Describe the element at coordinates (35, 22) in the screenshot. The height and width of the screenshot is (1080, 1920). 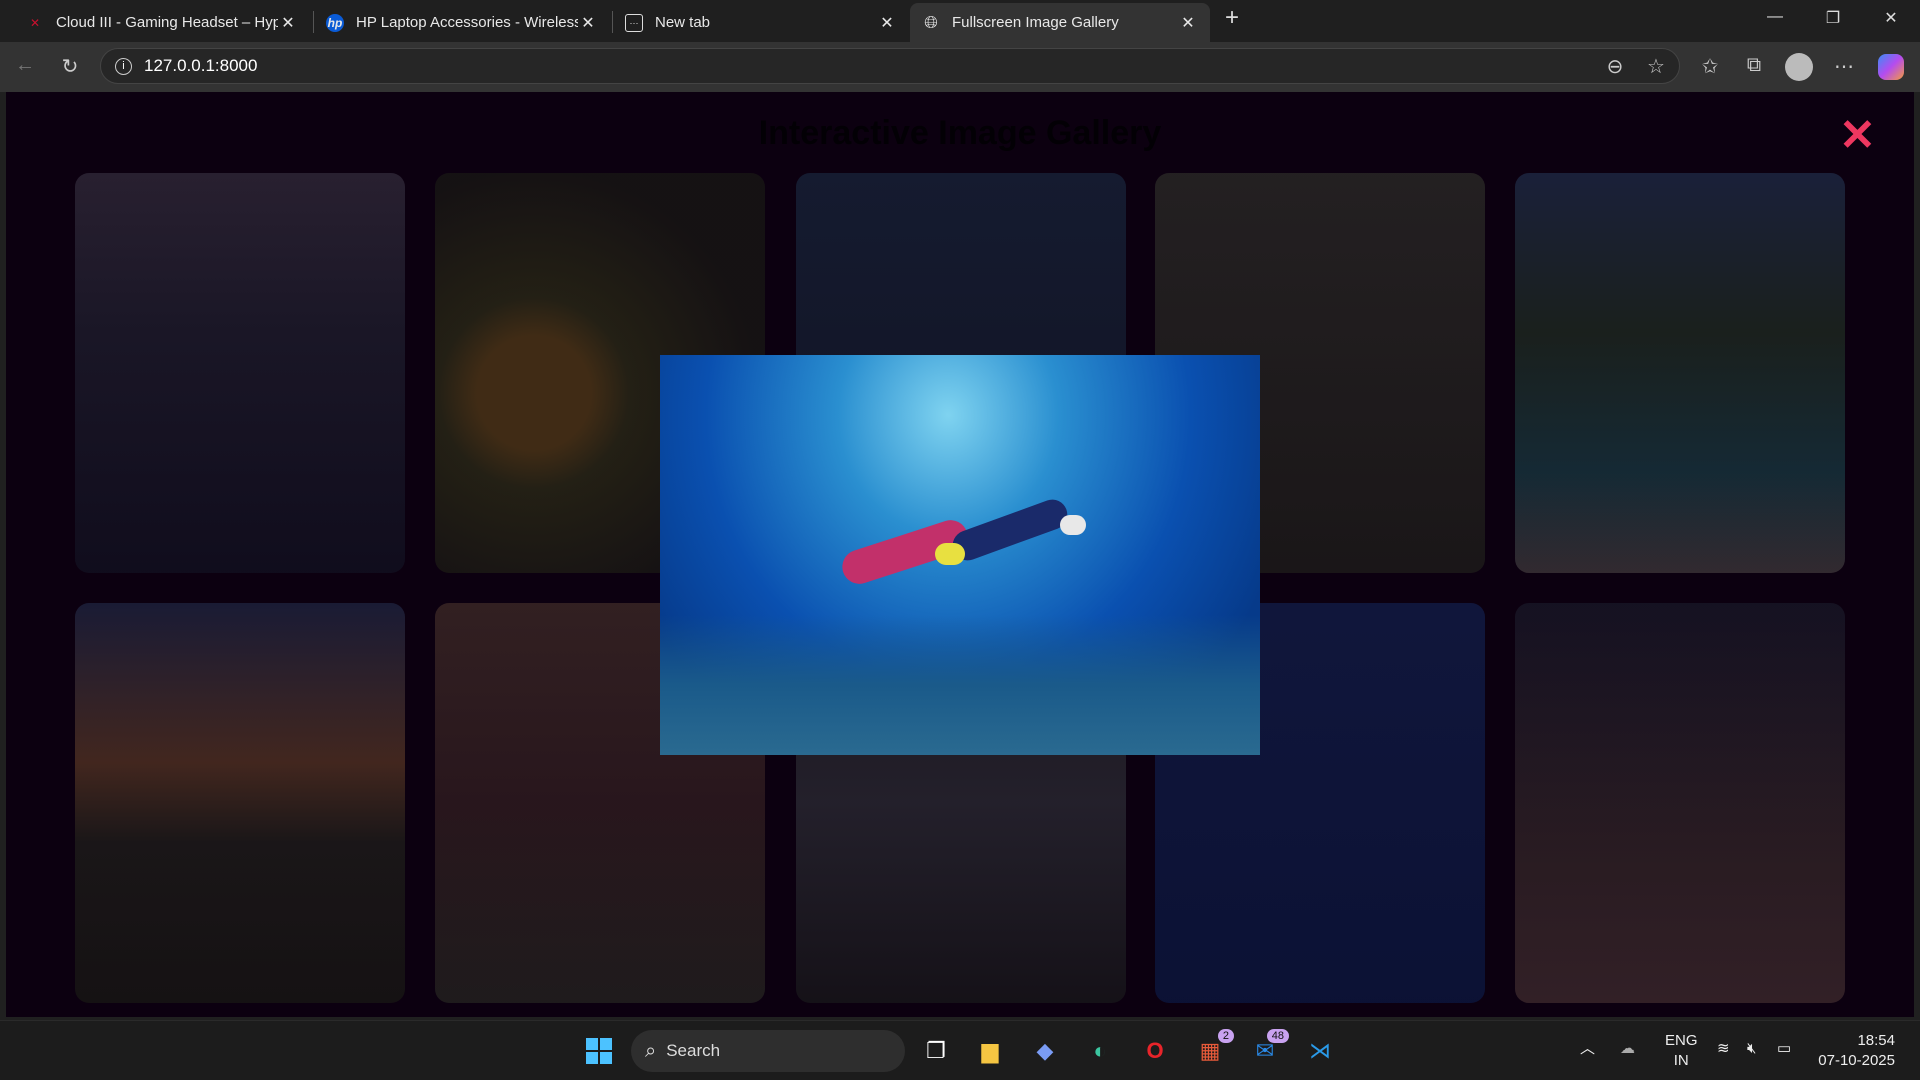
I see `hyperx-icon: ✕` at that location.